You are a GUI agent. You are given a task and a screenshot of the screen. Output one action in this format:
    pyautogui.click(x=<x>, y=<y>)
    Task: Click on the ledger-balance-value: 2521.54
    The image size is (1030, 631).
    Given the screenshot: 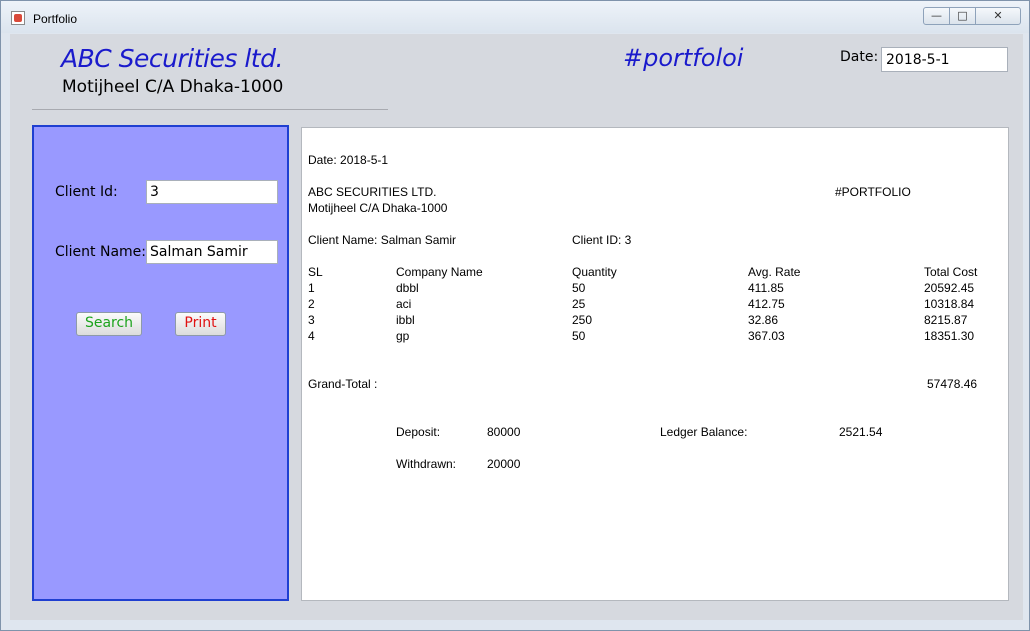 What is the action you would take?
    pyautogui.click(x=861, y=432)
    